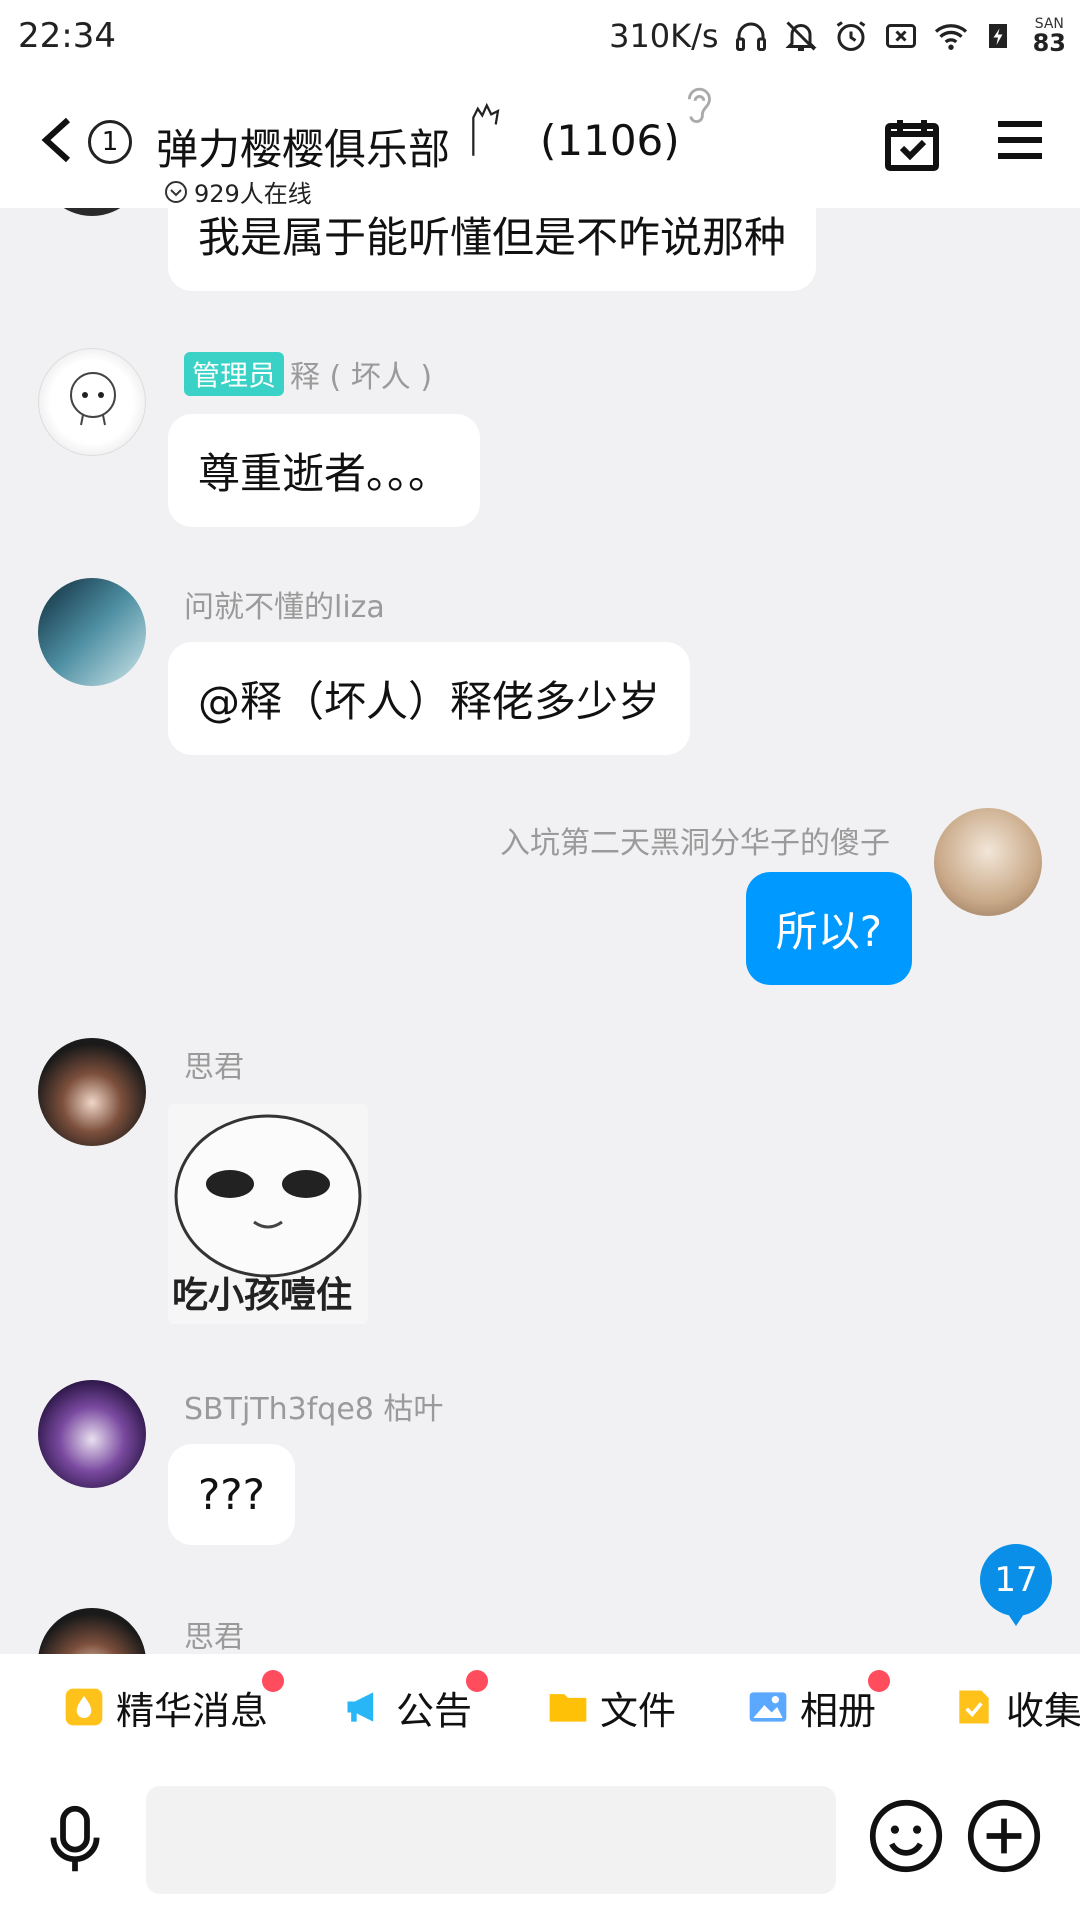 The height and width of the screenshot is (1920, 1080). I want to click on message-bubble: 所以?, so click(828, 928).